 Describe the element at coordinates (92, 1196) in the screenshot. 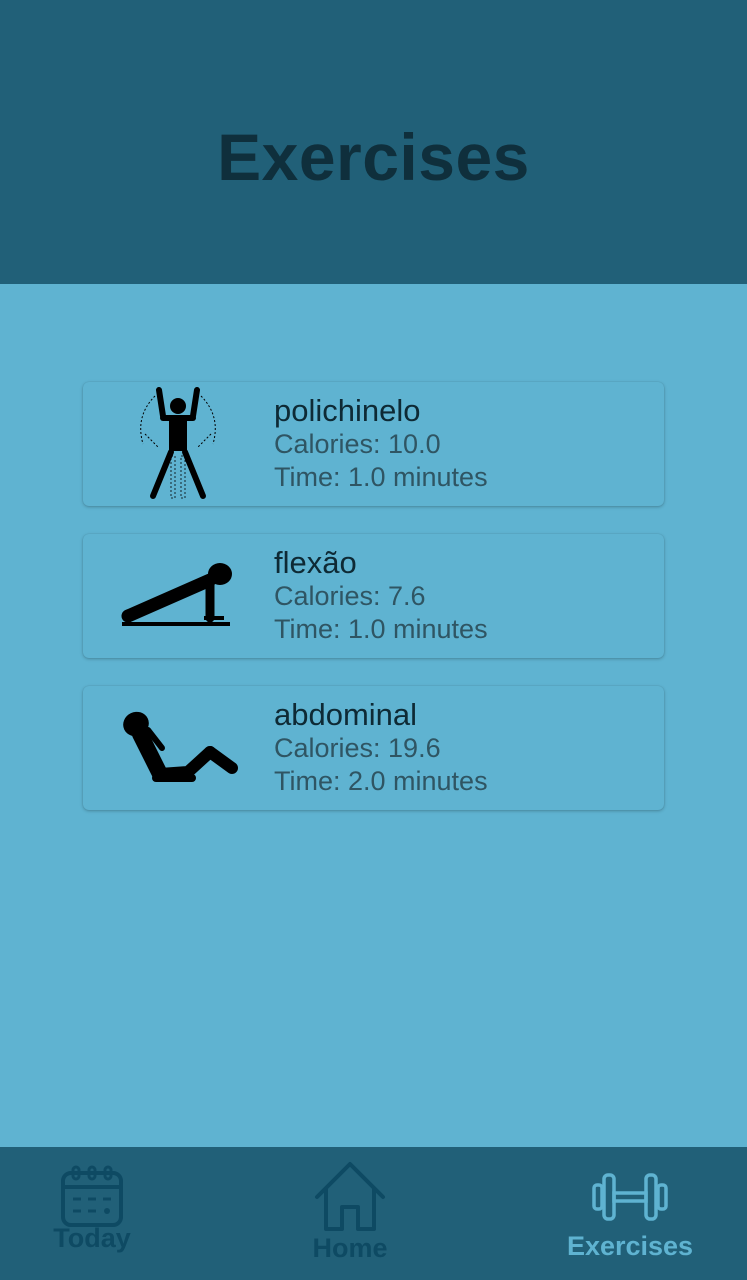

I see `calendar-icon` at that location.